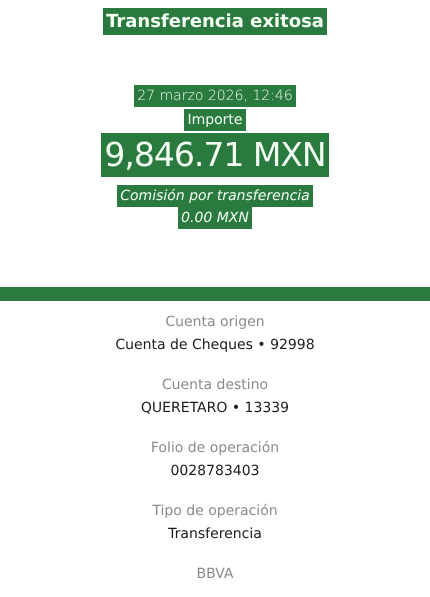  What do you see at coordinates (215, 574) in the screenshot?
I see `bank-name: BBVA` at bounding box center [215, 574].